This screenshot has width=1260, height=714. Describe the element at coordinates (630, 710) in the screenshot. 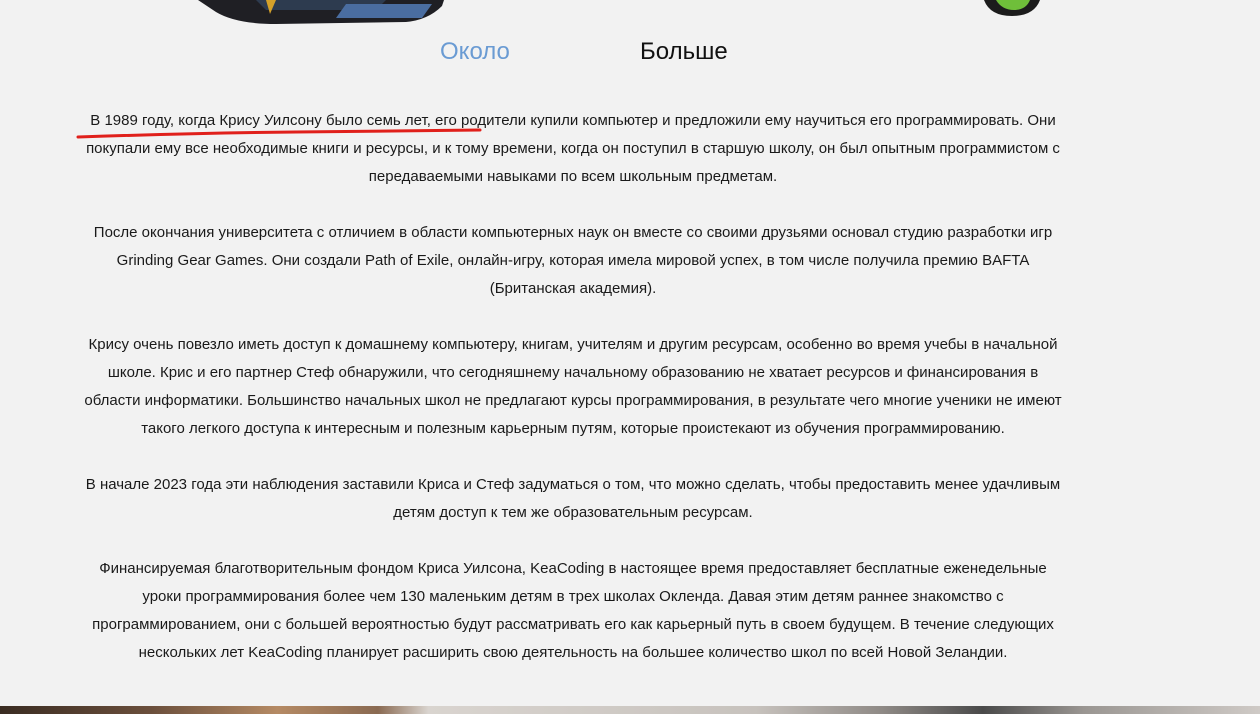

I see `next-section-image` at that location.